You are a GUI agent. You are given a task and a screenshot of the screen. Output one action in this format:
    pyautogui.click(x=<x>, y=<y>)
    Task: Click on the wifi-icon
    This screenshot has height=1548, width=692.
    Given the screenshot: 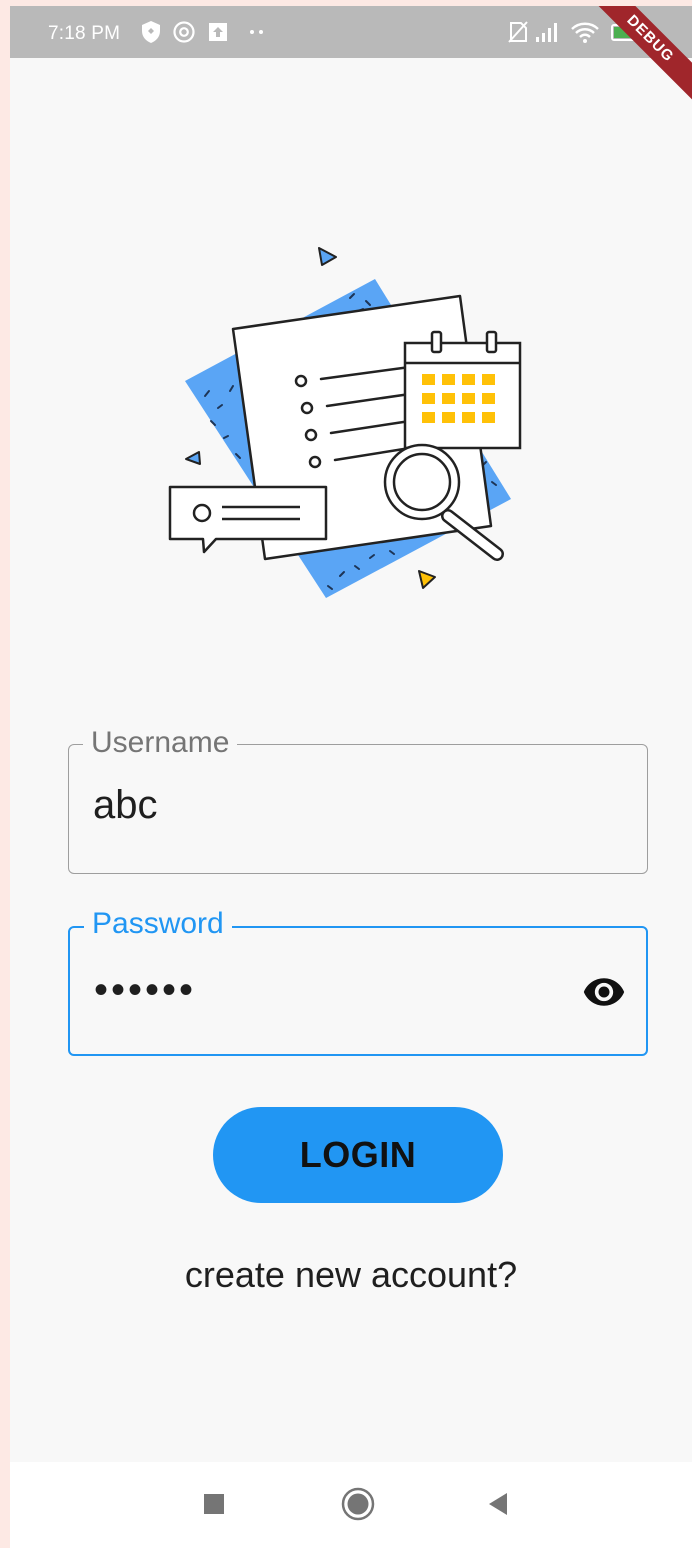 What is the action you would take?
    pyautogui.click(x=585, y=32)
    